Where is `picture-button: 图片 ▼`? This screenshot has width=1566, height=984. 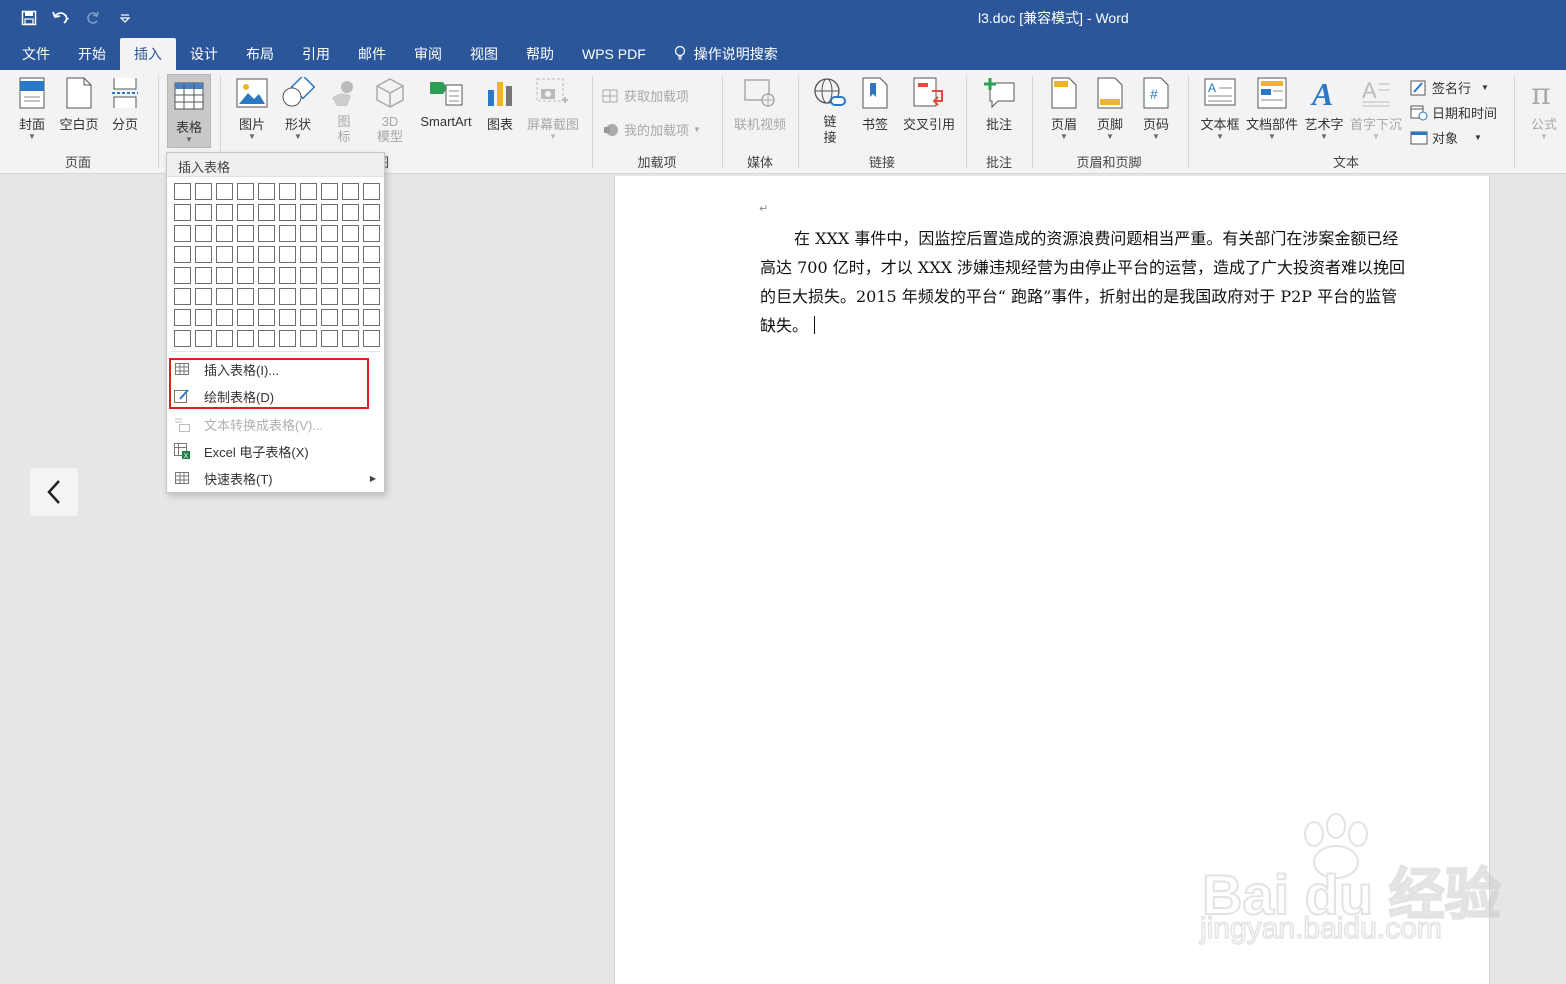
picture-button: 图片 ▼ is located at coordinates (252, 108).